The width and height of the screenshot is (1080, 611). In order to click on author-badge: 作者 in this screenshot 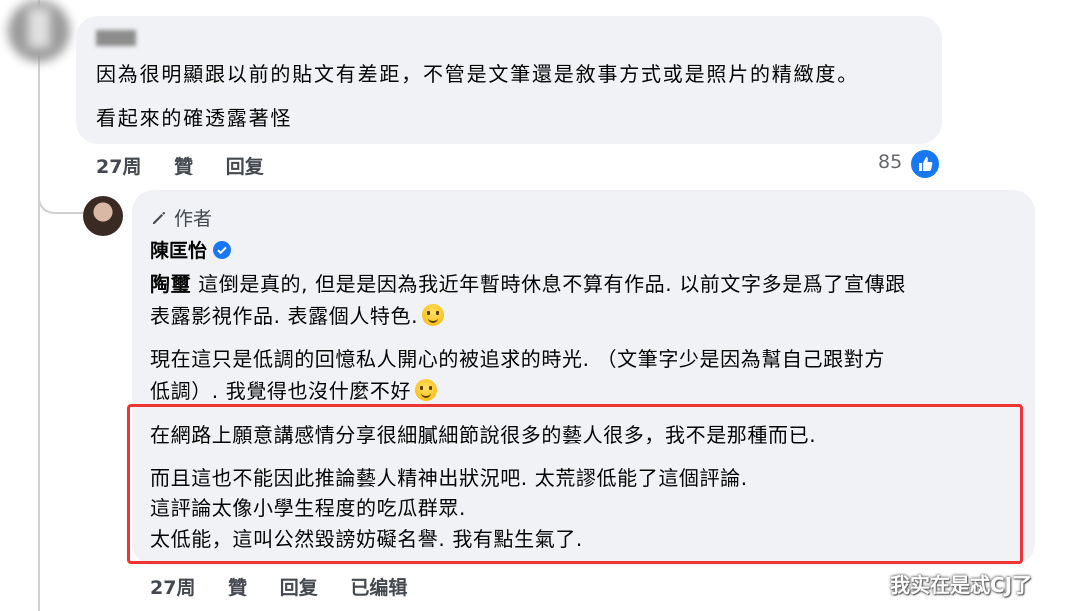, I will do `click(181, 217)`.